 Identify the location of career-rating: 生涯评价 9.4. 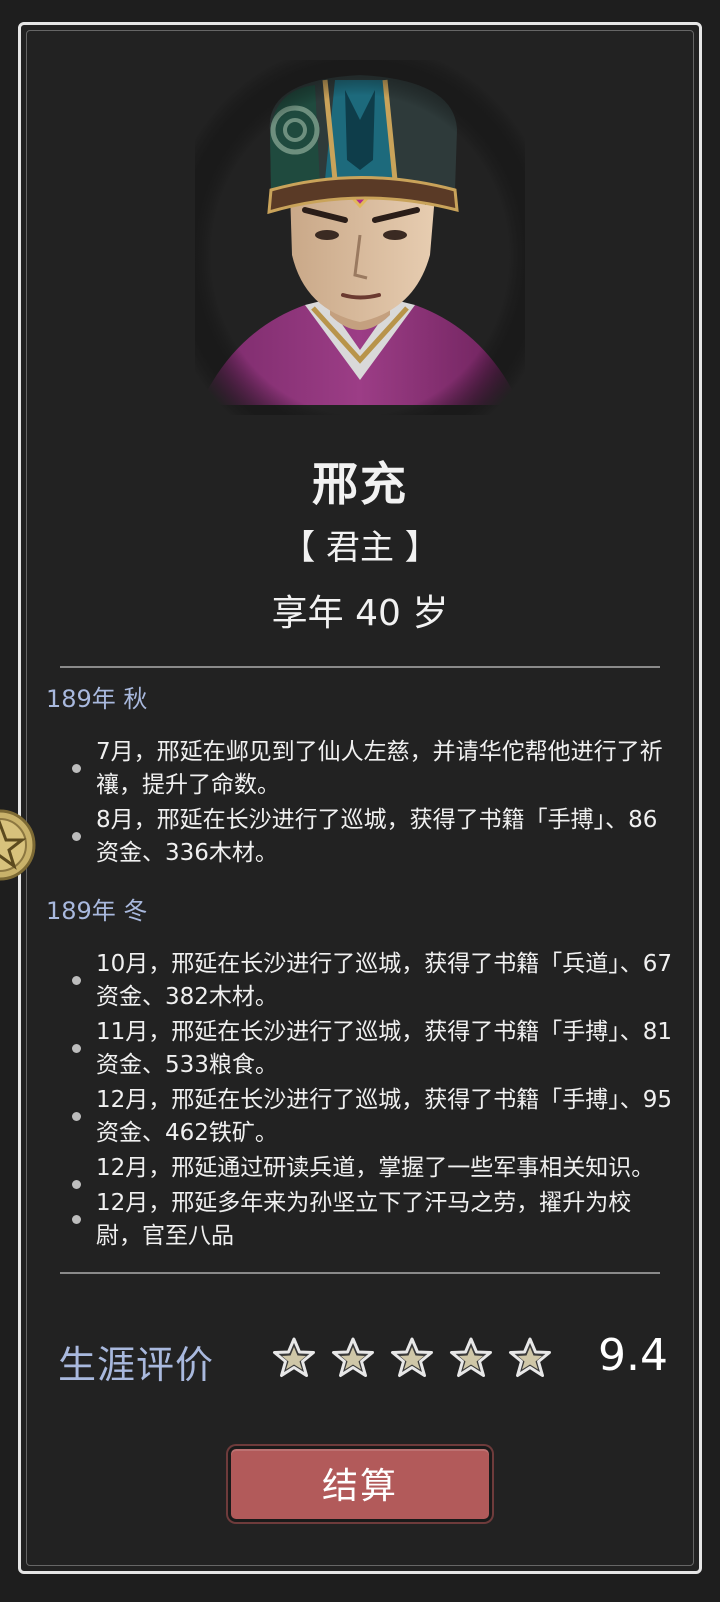
(363, 1360).